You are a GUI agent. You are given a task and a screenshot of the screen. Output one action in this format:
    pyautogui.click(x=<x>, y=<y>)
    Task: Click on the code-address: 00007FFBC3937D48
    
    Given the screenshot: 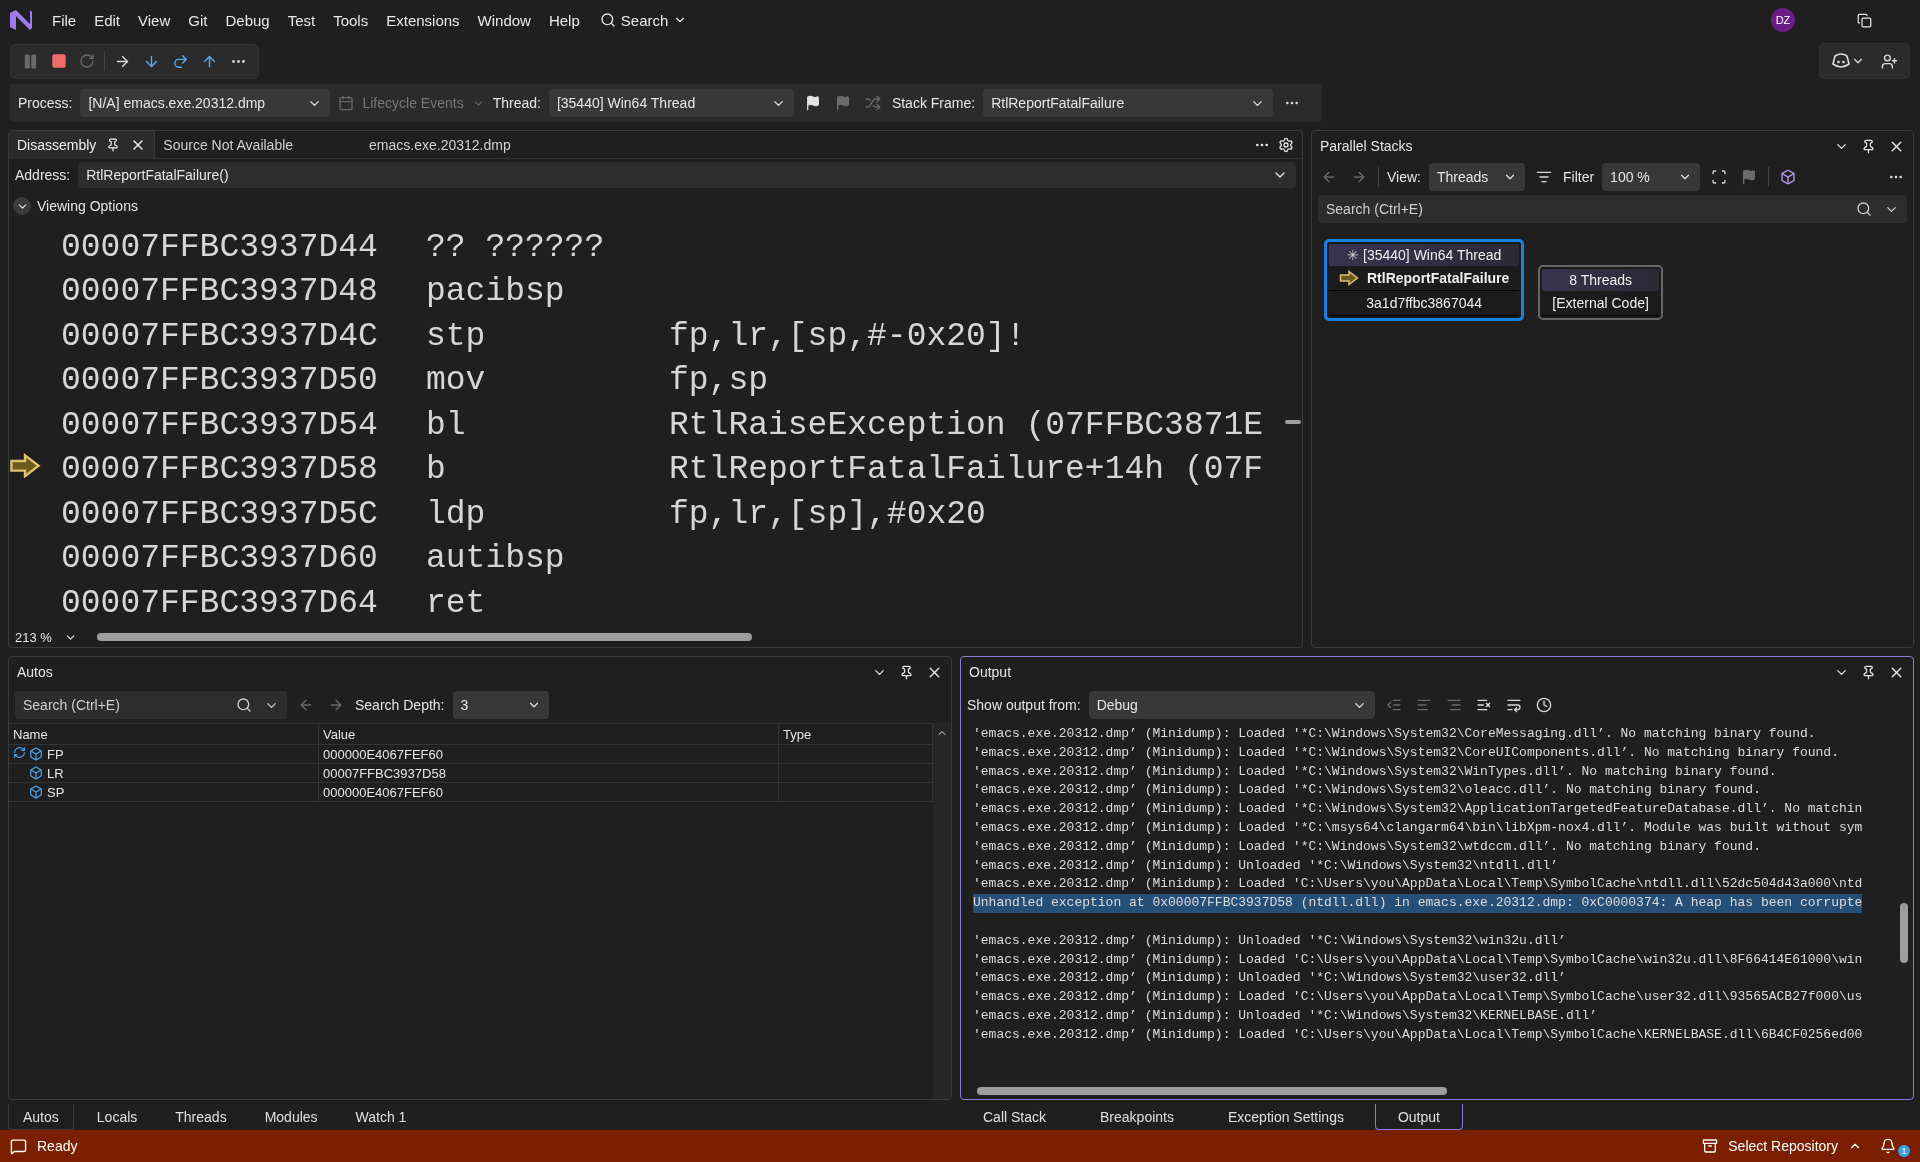 What is the action you would take?
    pyautogui.click(x=220, y=292)
    